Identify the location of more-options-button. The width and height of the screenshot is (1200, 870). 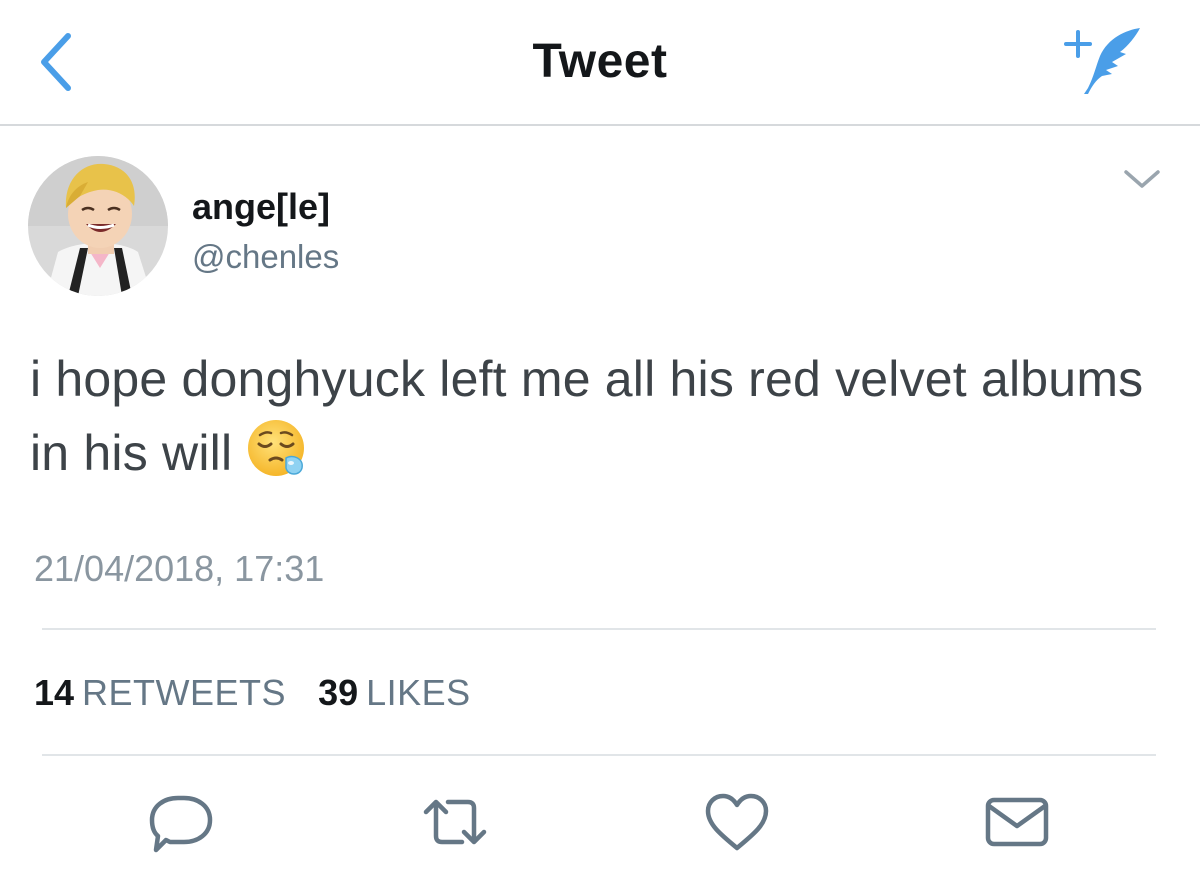
(1142, 180).